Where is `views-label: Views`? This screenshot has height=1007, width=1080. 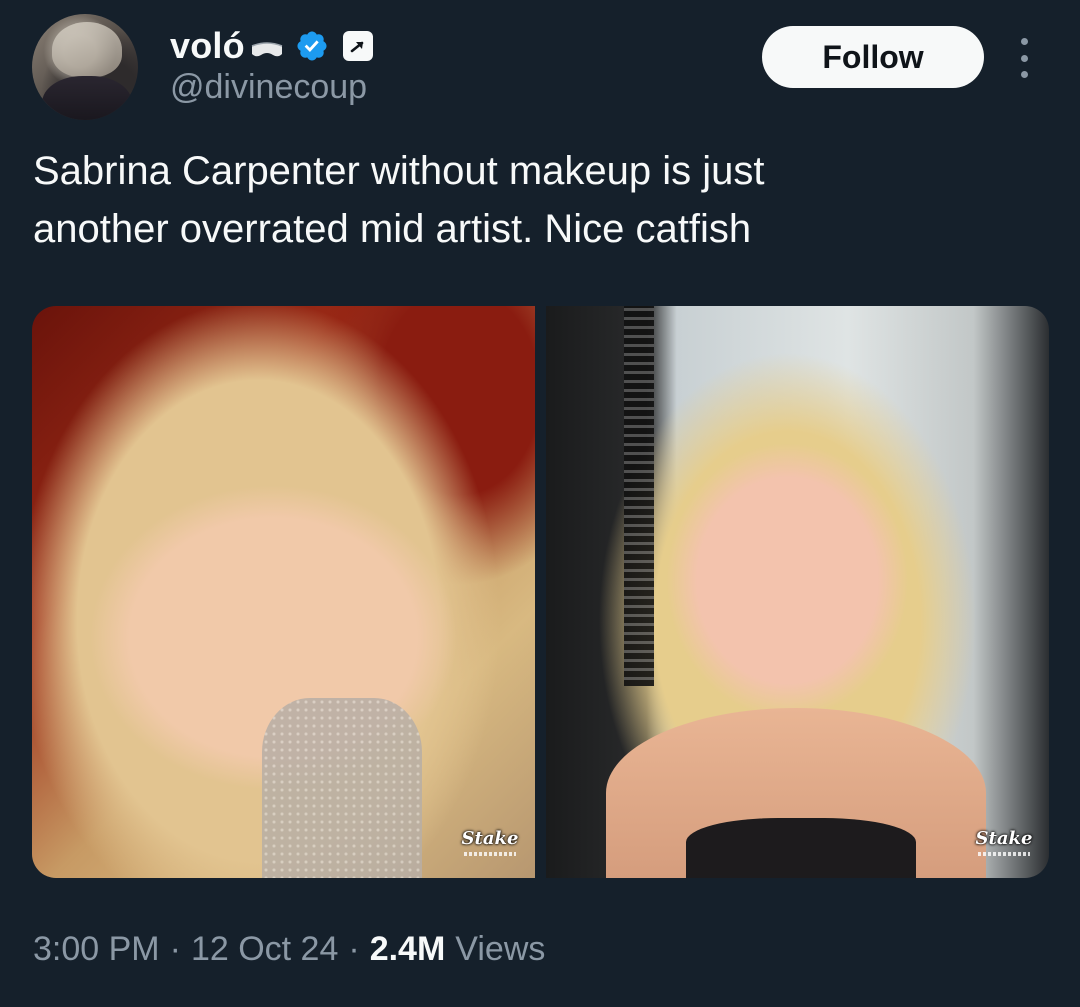
views-label: Views is located at coordinates (500, 949).